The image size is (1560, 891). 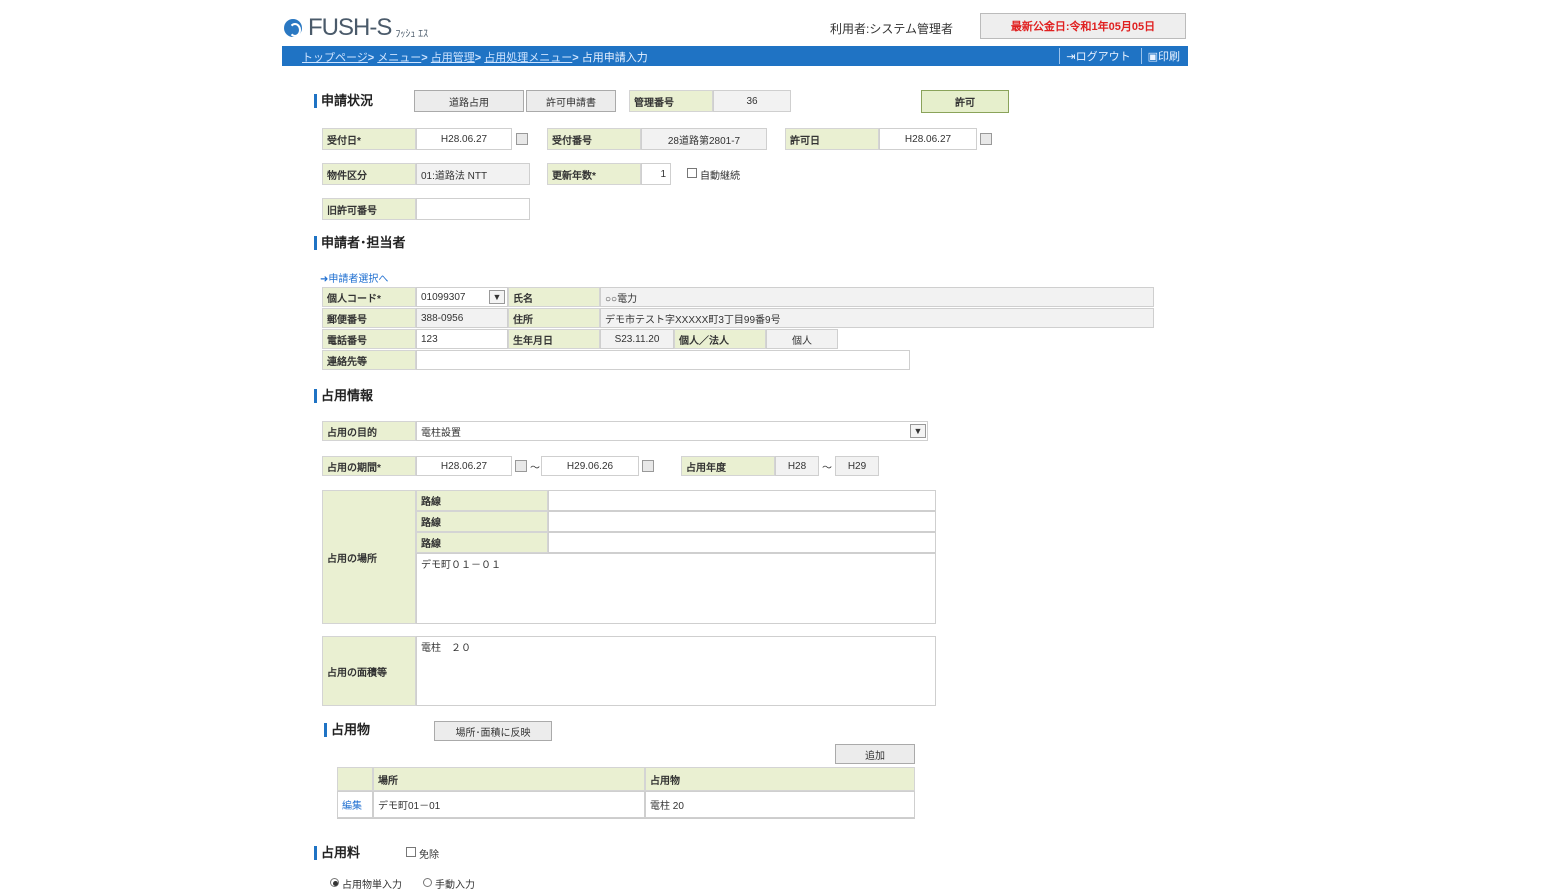 I want to click on print-link: ▣印刷, so click(x=1160, y=56).